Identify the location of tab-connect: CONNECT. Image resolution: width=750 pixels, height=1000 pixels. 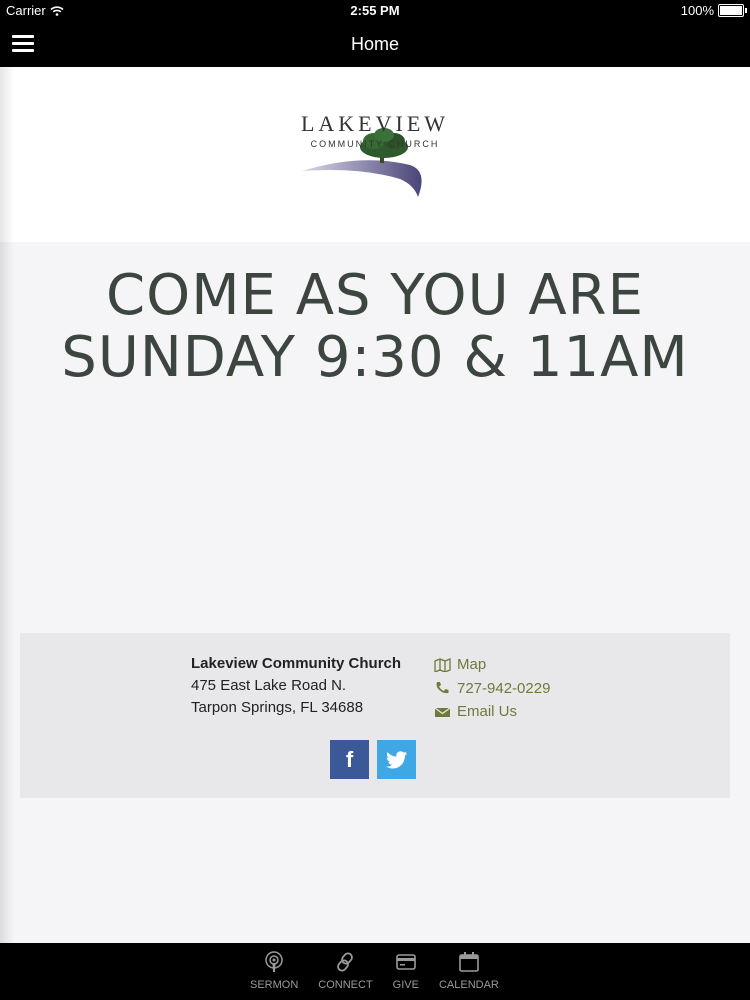
(345, 971).